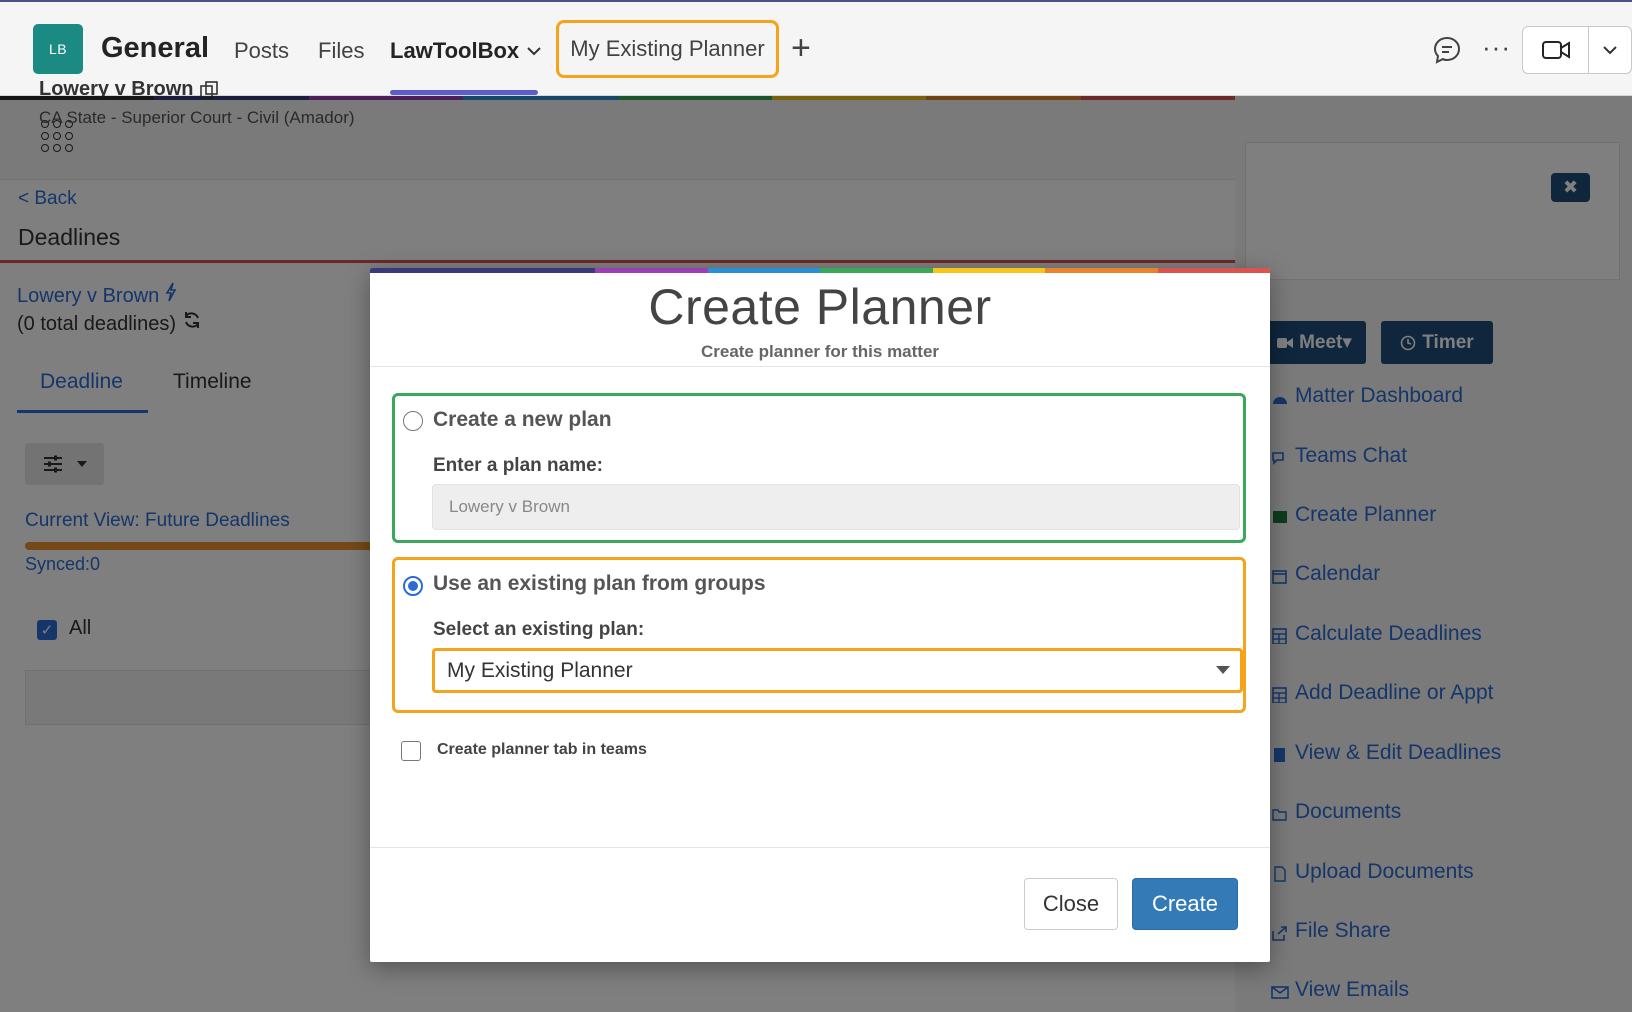  I want to click on new-plan-label: Create a new plan, so click(522, 419).